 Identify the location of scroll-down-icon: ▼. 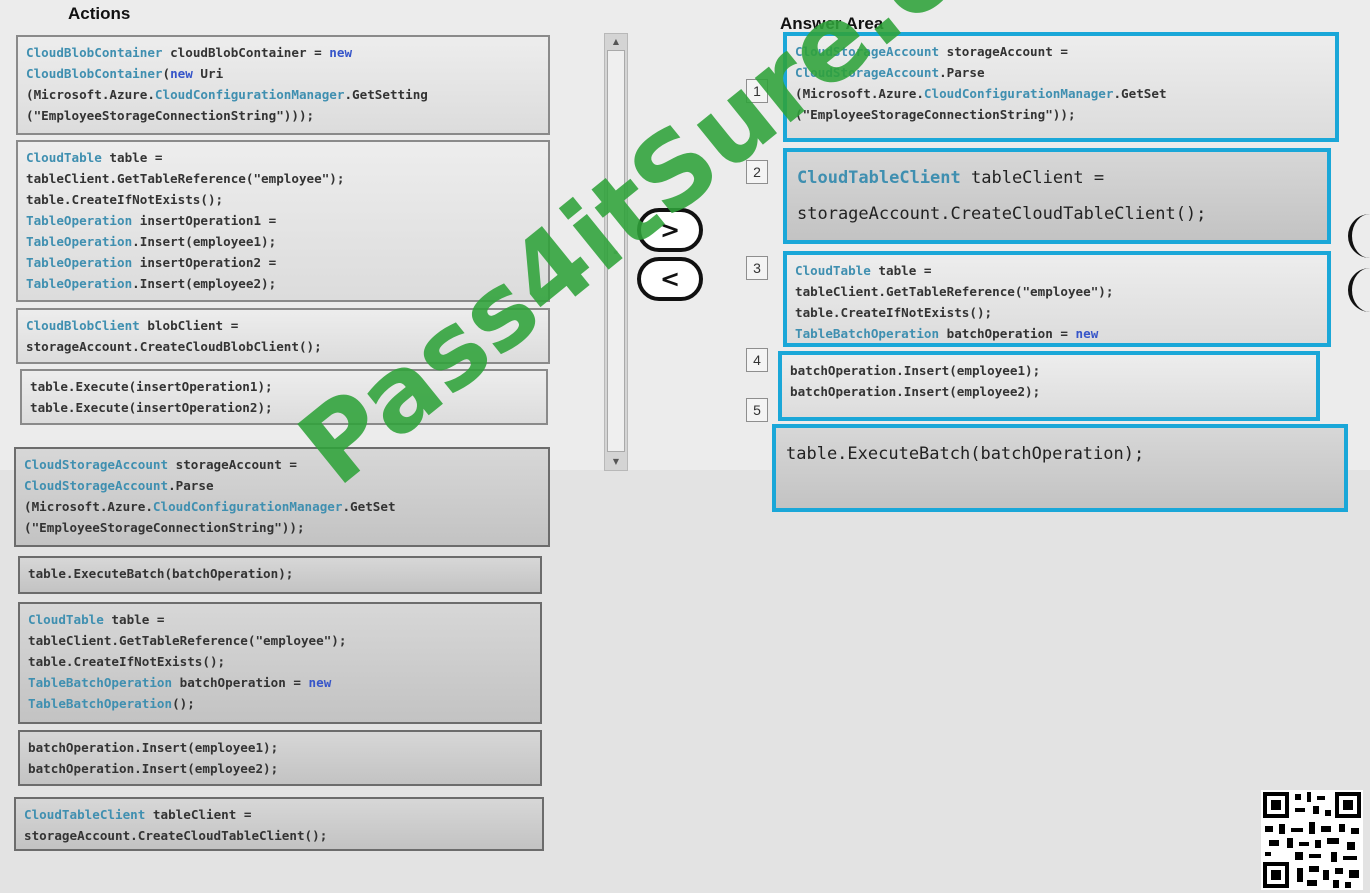
(616, 462).